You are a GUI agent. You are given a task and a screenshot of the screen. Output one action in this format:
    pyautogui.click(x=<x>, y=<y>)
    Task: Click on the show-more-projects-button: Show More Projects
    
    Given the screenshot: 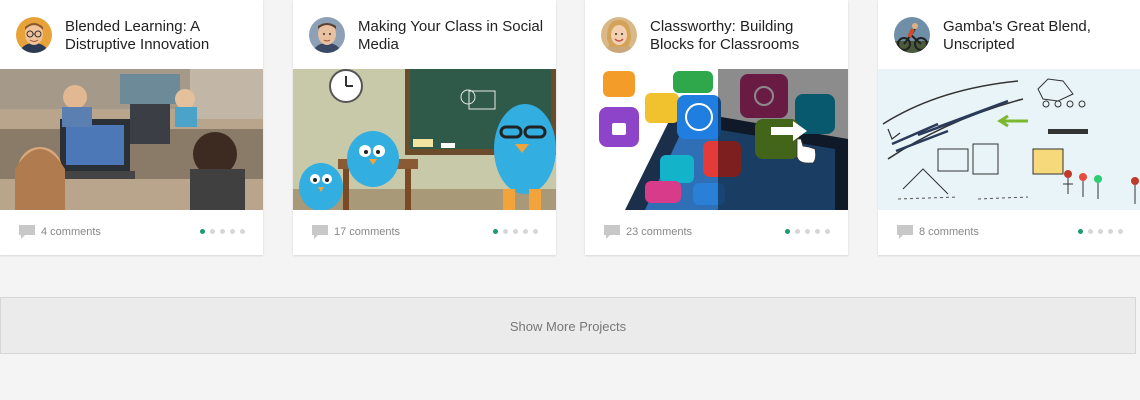 What is the action you would take?
    pyautogui.click(x=568, y=325)
    